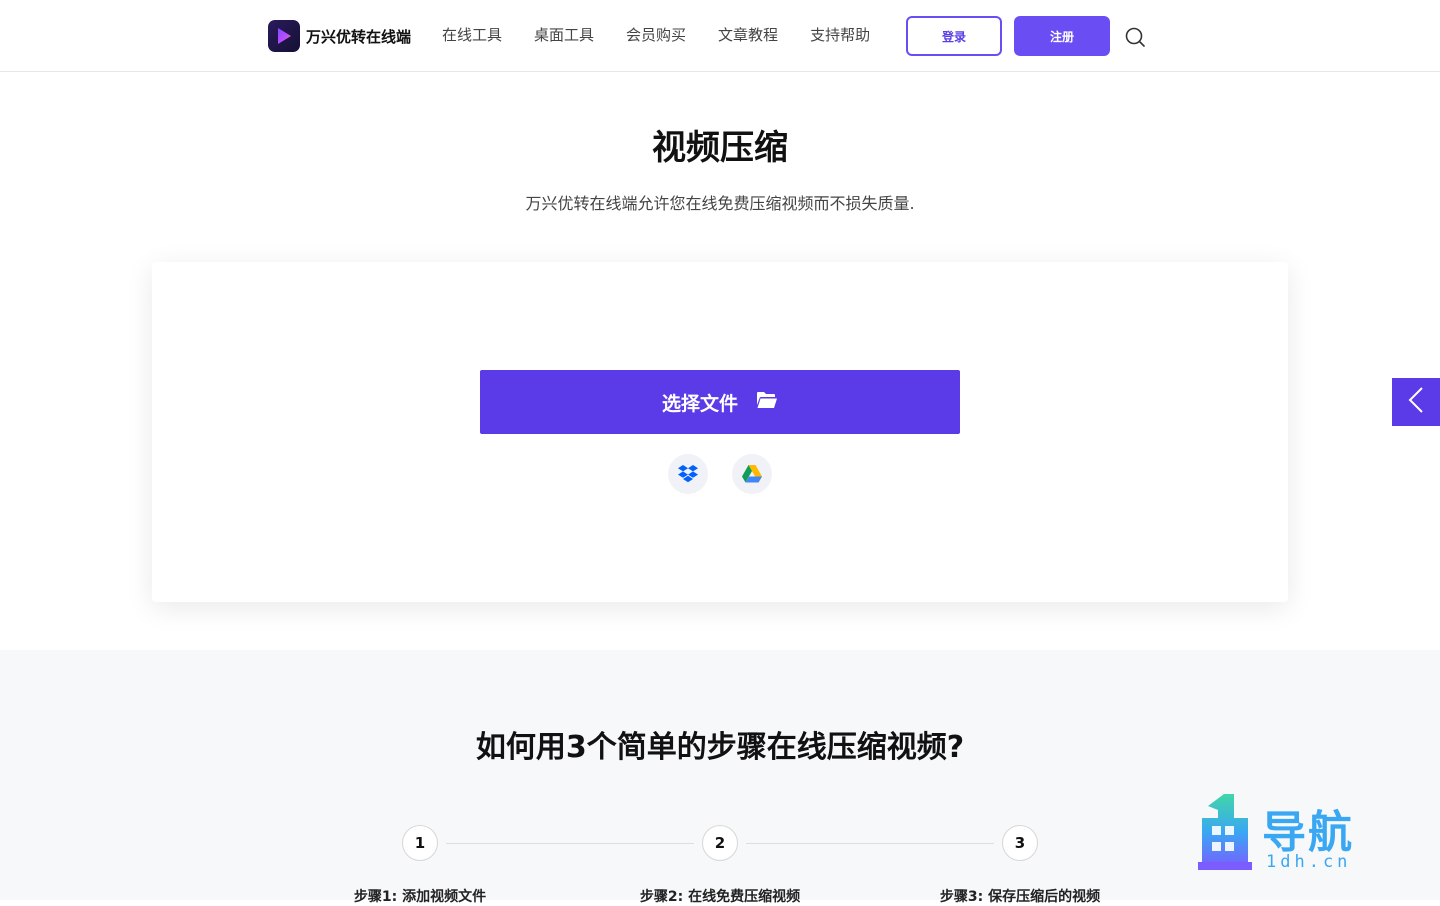 The height and width of the screenshot is (906, 1440). I want to click on main-nav: 在线工具 桌面工具 会员购买 文章教程 支持帮助, so click(656, 34).